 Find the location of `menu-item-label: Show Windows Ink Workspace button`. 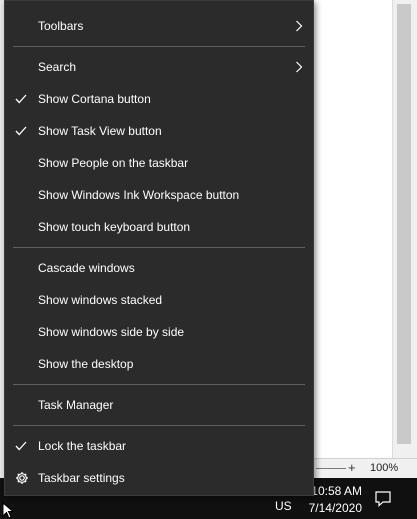

menu-item-label: Show Windows Ink Workspace button is located at coordinates (139, 195).